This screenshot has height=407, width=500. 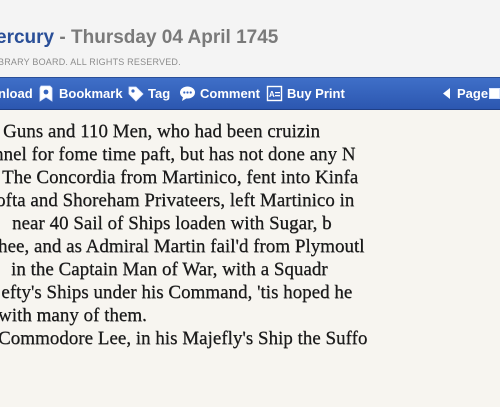 What do you see at coordinates (20, 361) in the screenshot?
I see `article-line-partial` at bounding box center [20, 361].